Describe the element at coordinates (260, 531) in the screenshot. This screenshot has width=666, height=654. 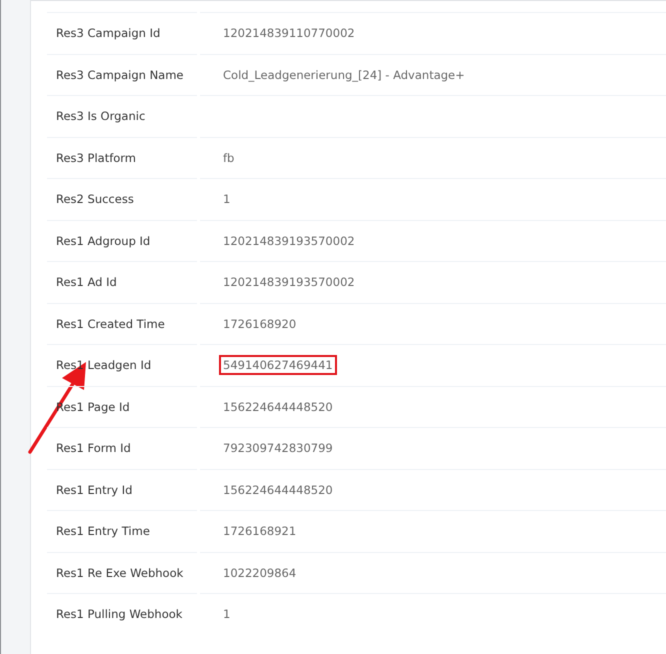
I see `field-value: 1726168921` at that location.